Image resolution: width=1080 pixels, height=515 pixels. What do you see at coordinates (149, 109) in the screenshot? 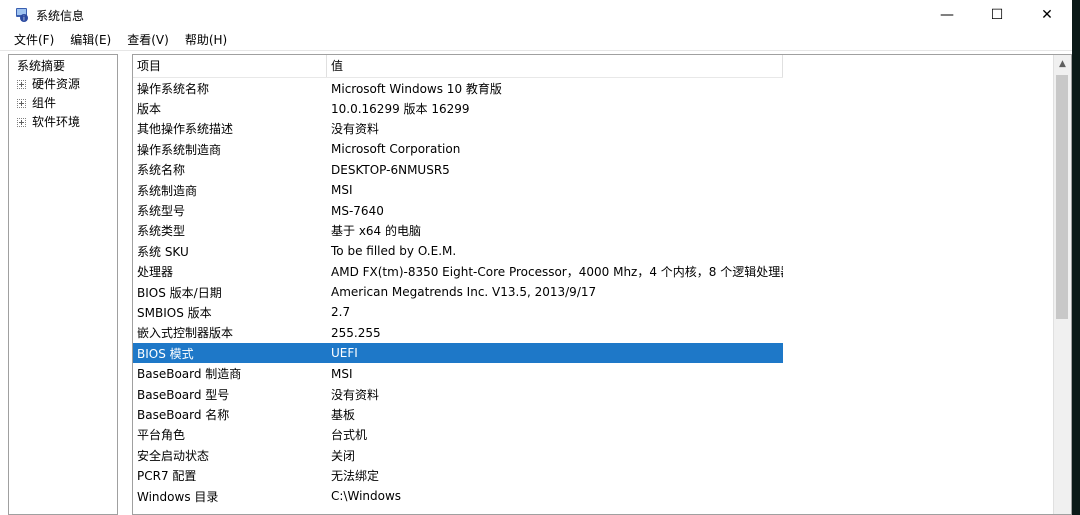
I see `row-item-cell: 版本` at bounding box center [149, 109].